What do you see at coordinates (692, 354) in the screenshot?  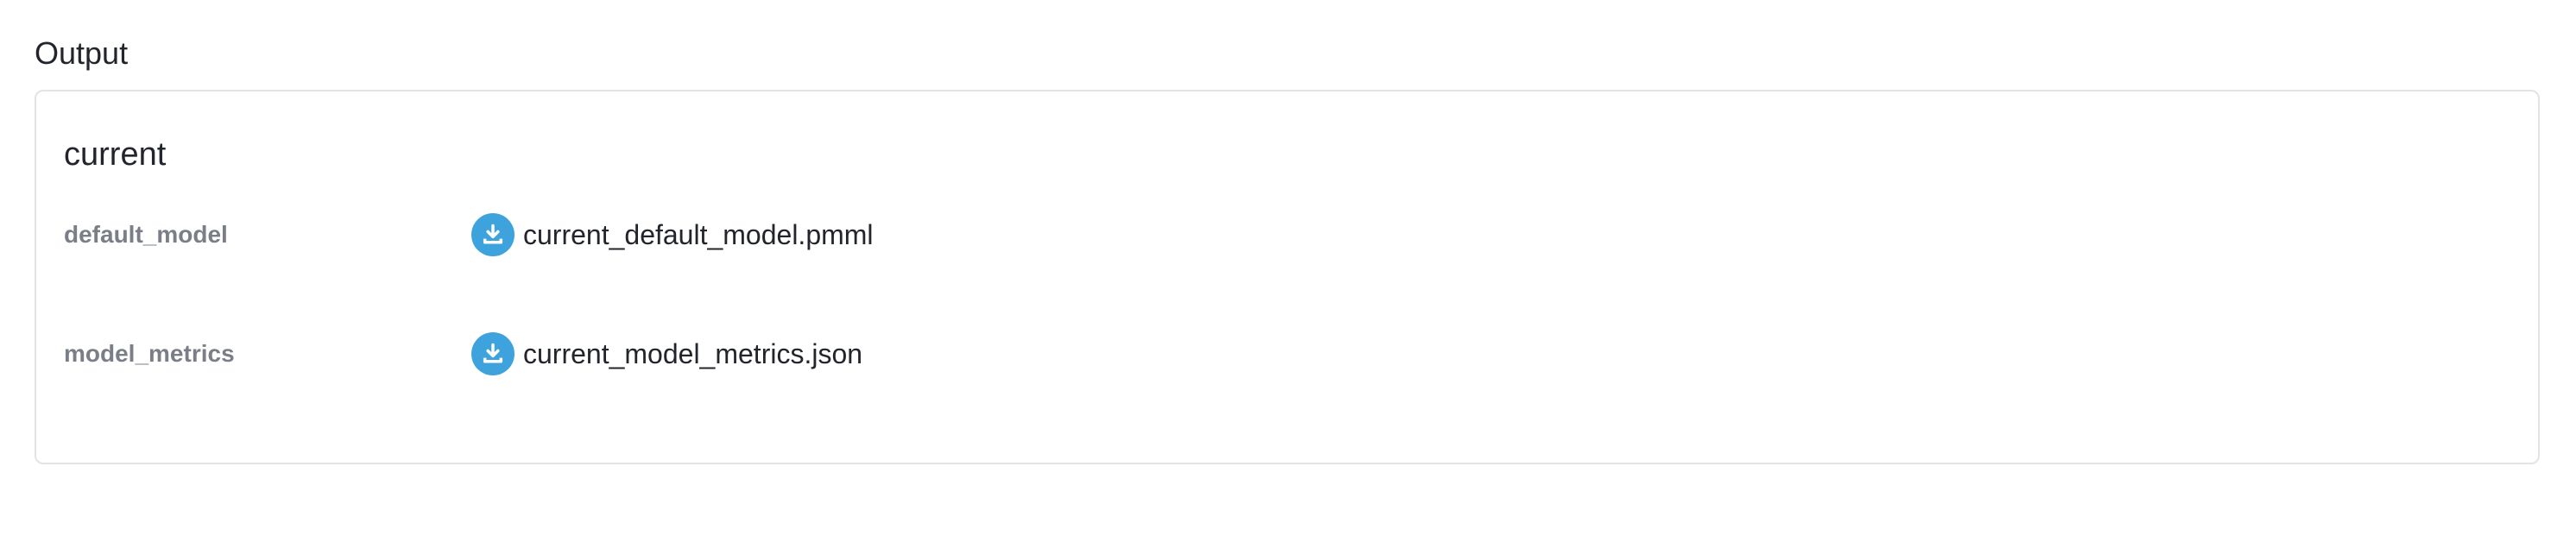 I see `file-name: current_model_metrics.json` at bounding box center [692, 354].